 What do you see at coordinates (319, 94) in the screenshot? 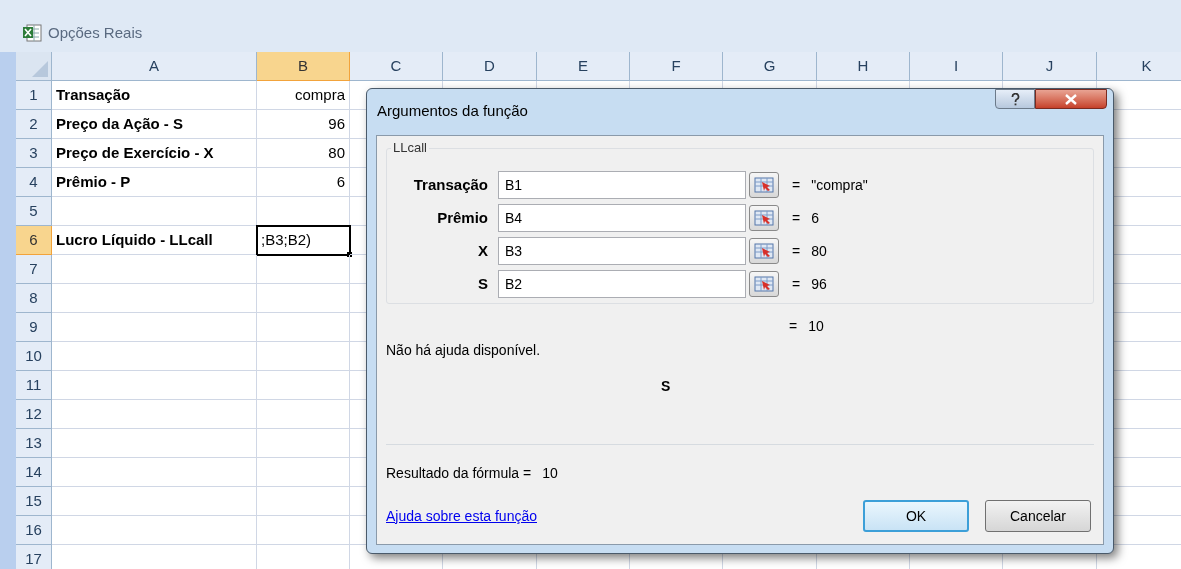
I see `cell-text: compra` at bounding box center [319, 94].